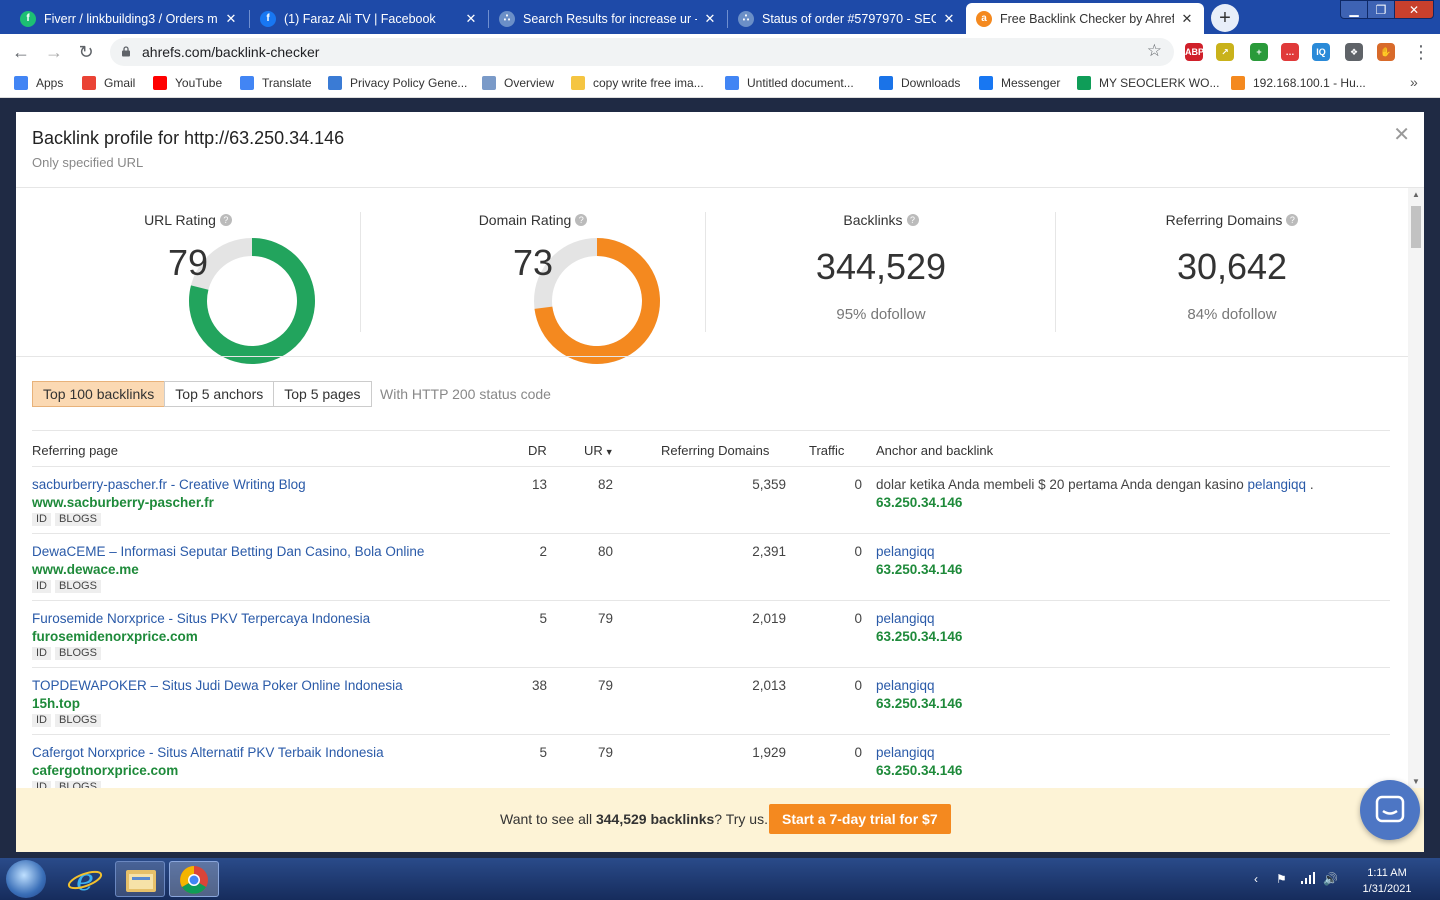 The height and width of the screenshot is (900, 1440). Describe the element at coordinates (187, 83) in the screenshot. I see `bookmark-youtube: YouTube` at that location.